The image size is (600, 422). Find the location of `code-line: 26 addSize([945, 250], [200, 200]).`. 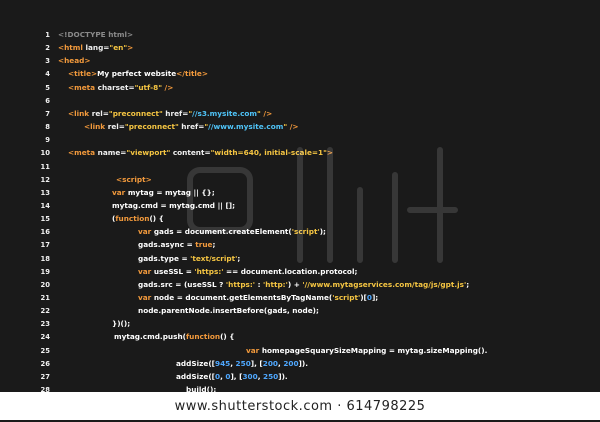

code-line: 26 addSize([945, 250], [200, 200]). is located at coordinates (300, 364).